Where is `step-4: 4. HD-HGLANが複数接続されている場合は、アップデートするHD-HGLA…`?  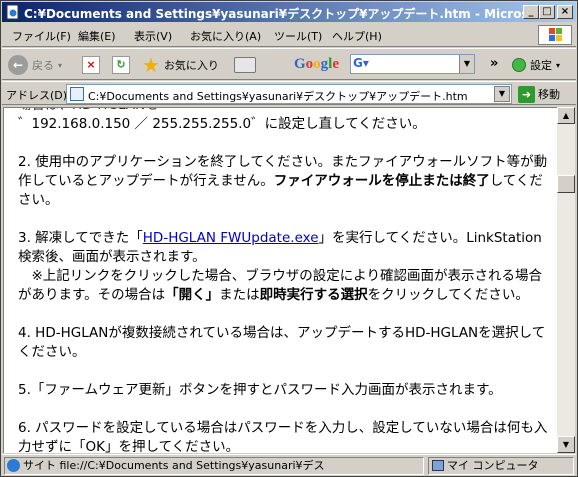 step-4: 4. HD-HGLANが複数接続されている場合は、アップデートするHD-HGLA… is located at coordinates (282, 342).